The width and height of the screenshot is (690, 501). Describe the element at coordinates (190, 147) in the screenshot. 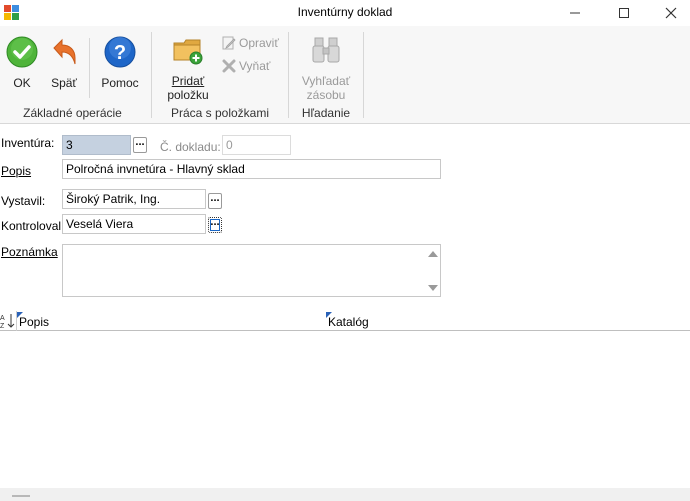

I see `doc-number-label: Č. dokladu:` at that location.